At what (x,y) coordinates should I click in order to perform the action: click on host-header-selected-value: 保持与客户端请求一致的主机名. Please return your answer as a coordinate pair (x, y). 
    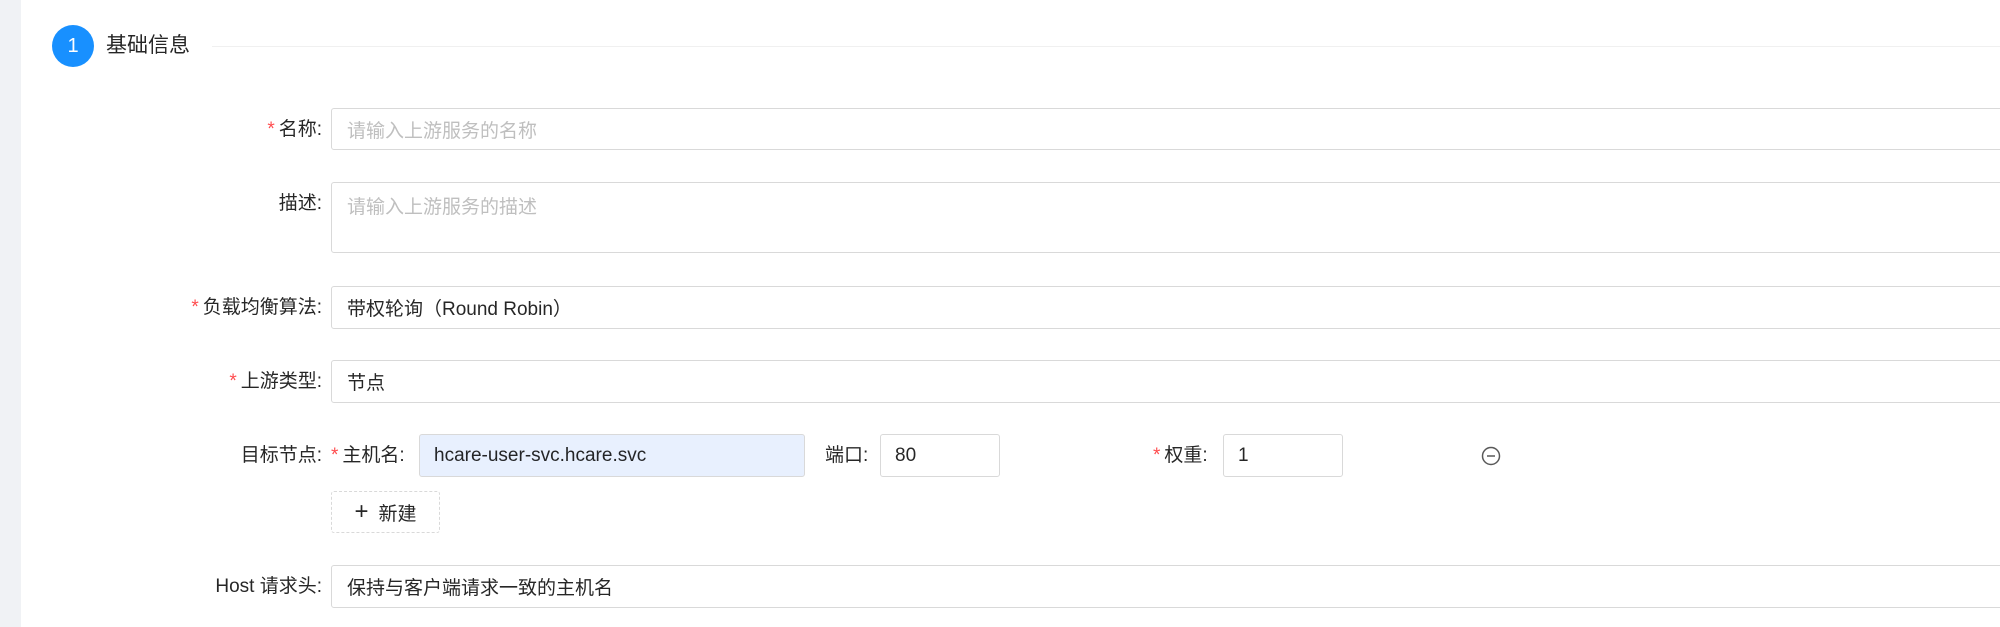
    Looking at the image, I should click on (480, 588).